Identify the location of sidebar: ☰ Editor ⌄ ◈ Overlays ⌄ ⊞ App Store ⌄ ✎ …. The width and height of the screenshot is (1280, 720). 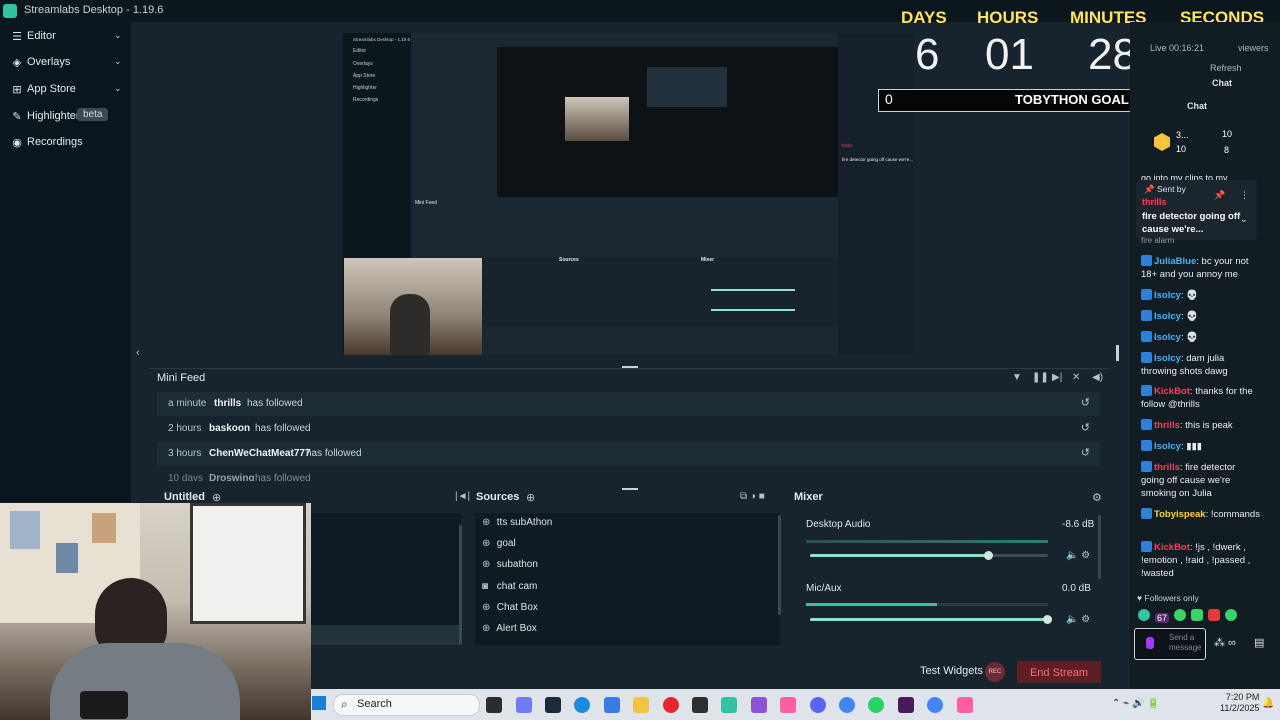
(65, 262).